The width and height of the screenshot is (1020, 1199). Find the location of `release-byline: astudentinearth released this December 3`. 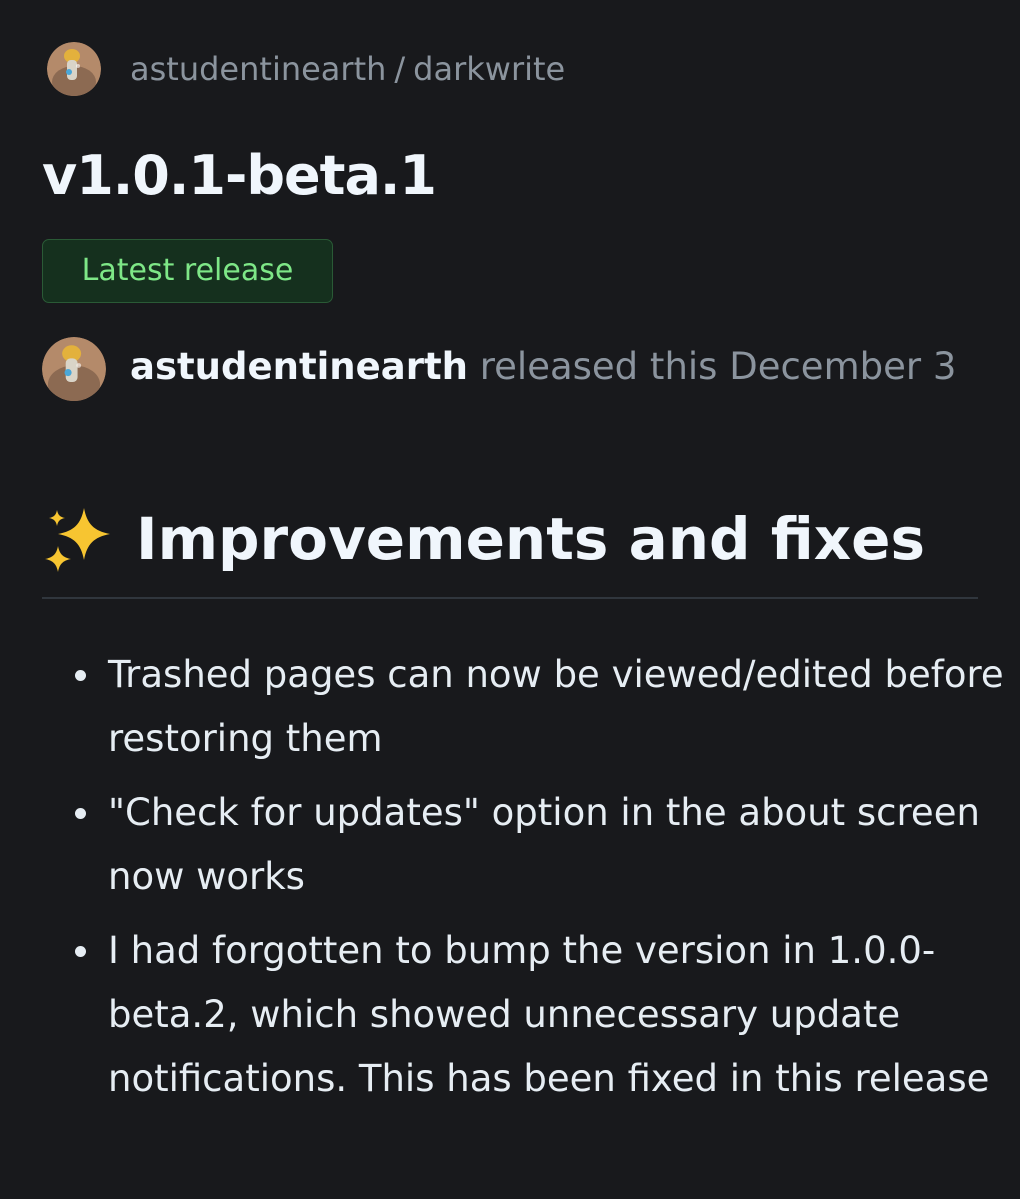

release-byline: astudentinearth released this December 3 is located at coordinates (560, 367).